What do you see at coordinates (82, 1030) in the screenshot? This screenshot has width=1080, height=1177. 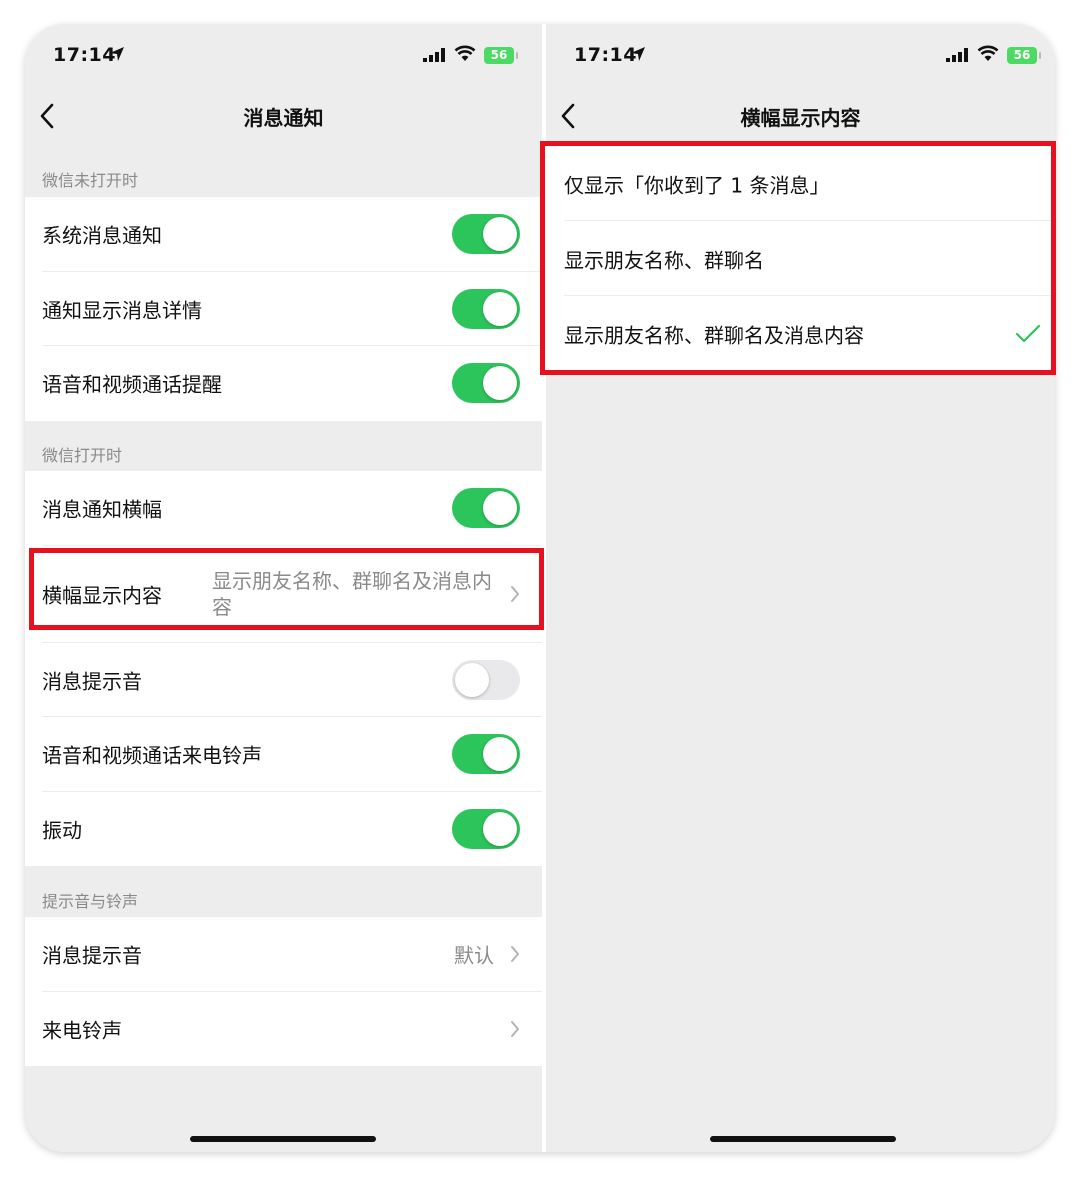 I see `setting-label: 来电铃声` at bounding box center [82, 1030].